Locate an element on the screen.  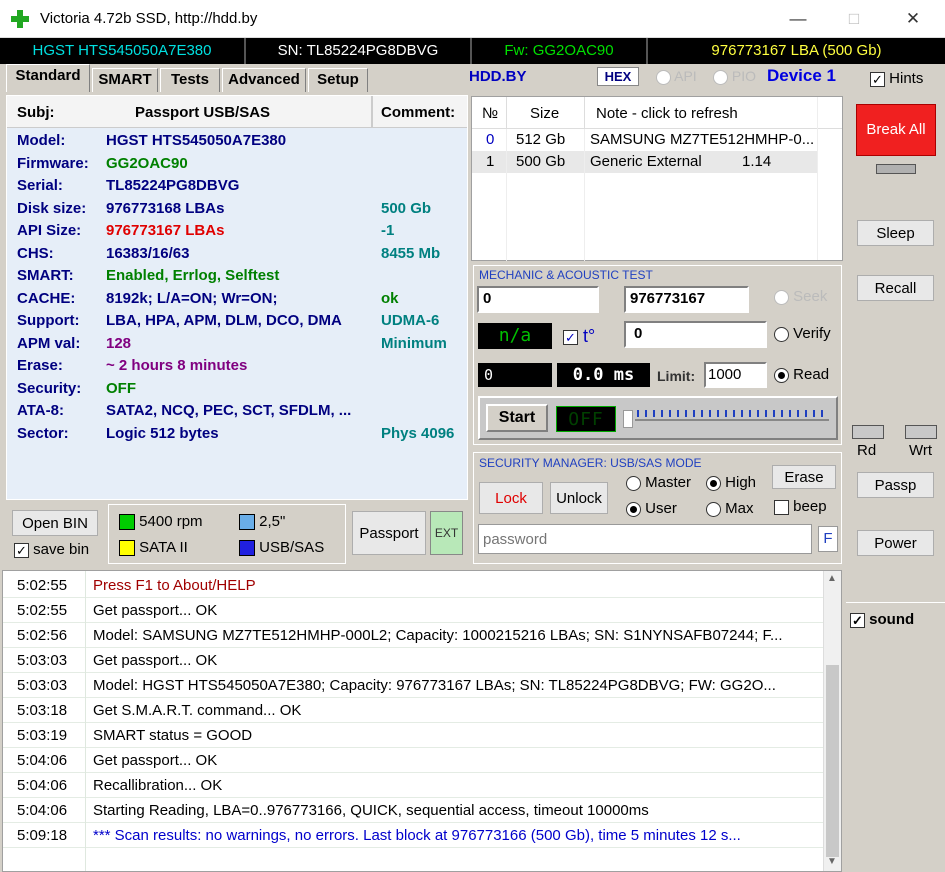
user-radio: User is located at coordinates (651, 508).